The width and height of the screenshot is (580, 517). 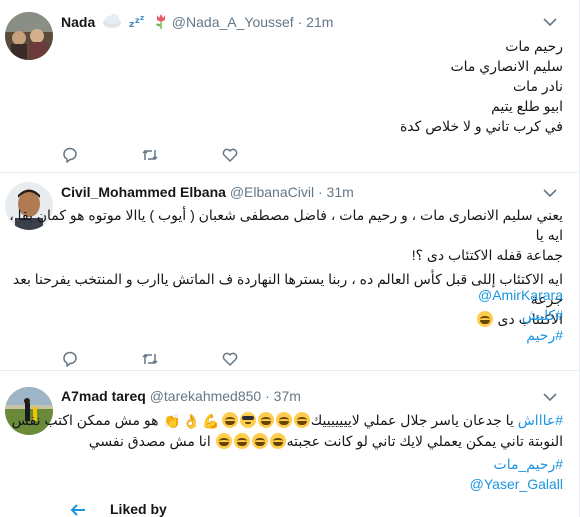 What do you see at coordinates (161, 23) in the screenshot?
I see `tulip-icon` at bounding box center [161, 23].